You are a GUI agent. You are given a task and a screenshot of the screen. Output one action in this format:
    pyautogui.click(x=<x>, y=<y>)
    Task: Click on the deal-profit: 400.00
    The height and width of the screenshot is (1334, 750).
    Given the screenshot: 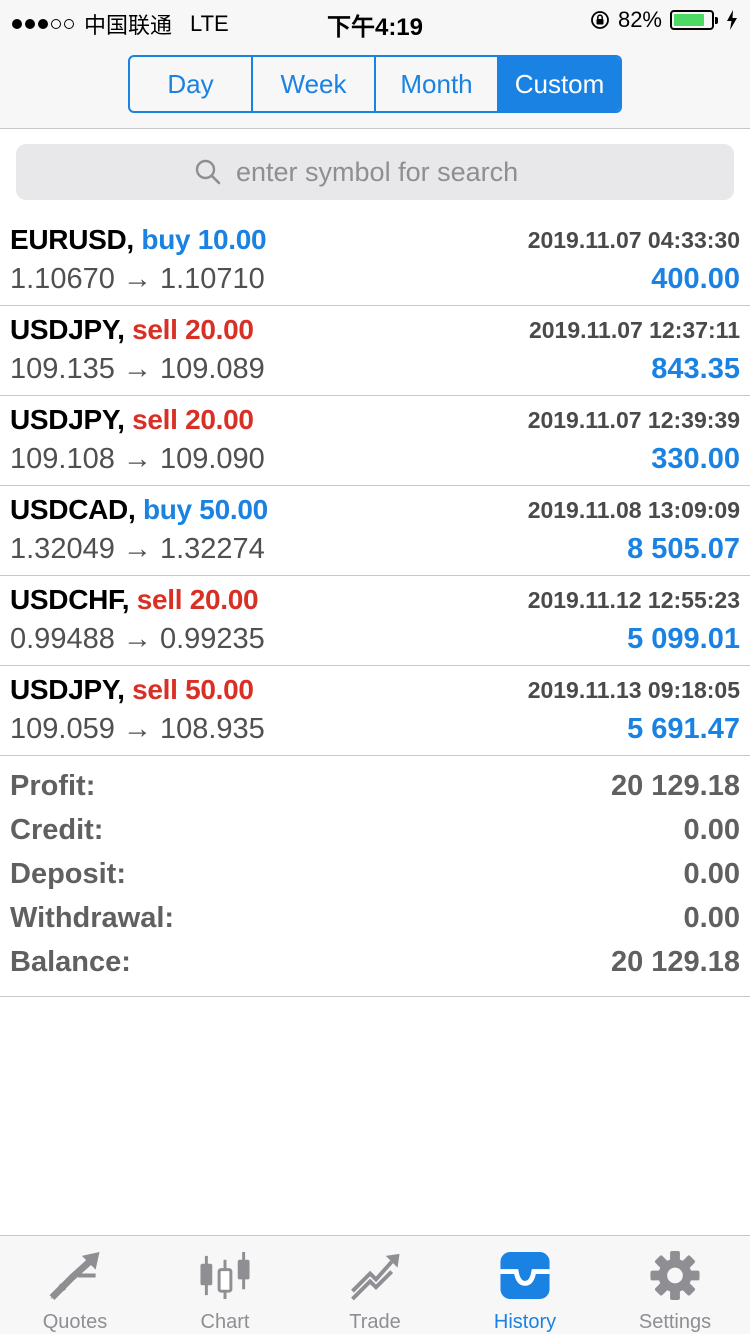 What is the action you would take?
    pyautogui.click(x=695, y=279)
    